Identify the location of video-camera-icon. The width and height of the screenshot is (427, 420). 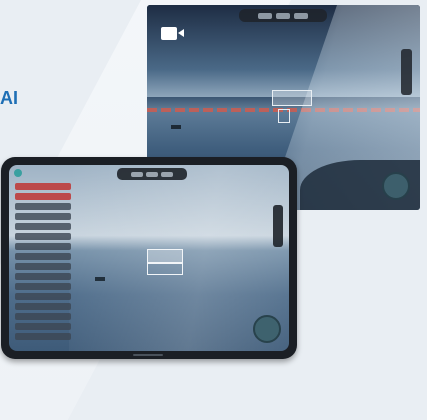
(169, 33).